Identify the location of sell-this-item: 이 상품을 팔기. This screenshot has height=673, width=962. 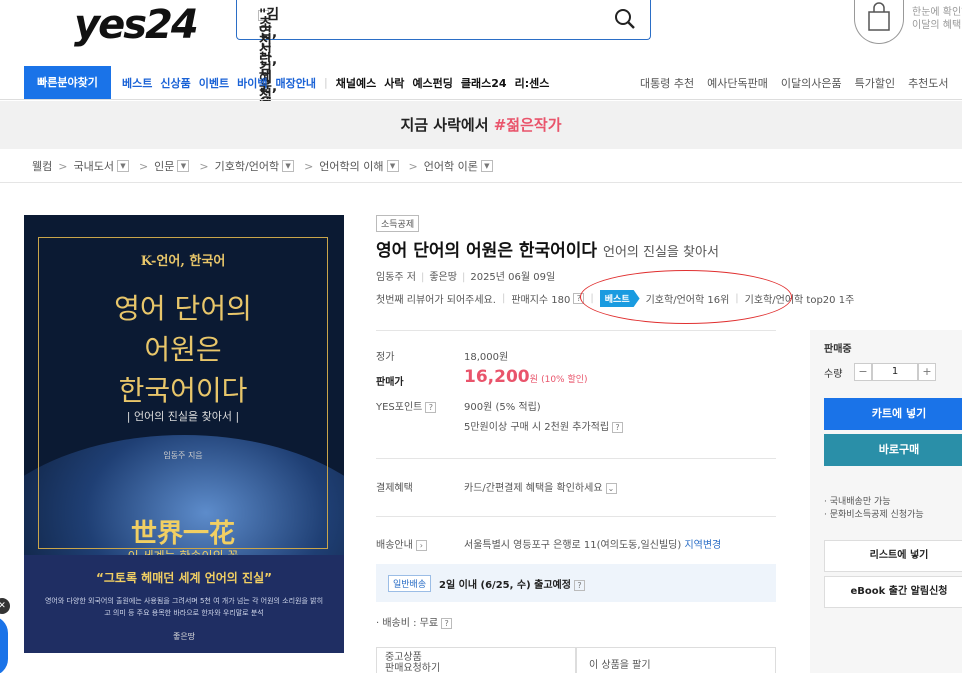
(676, 660).